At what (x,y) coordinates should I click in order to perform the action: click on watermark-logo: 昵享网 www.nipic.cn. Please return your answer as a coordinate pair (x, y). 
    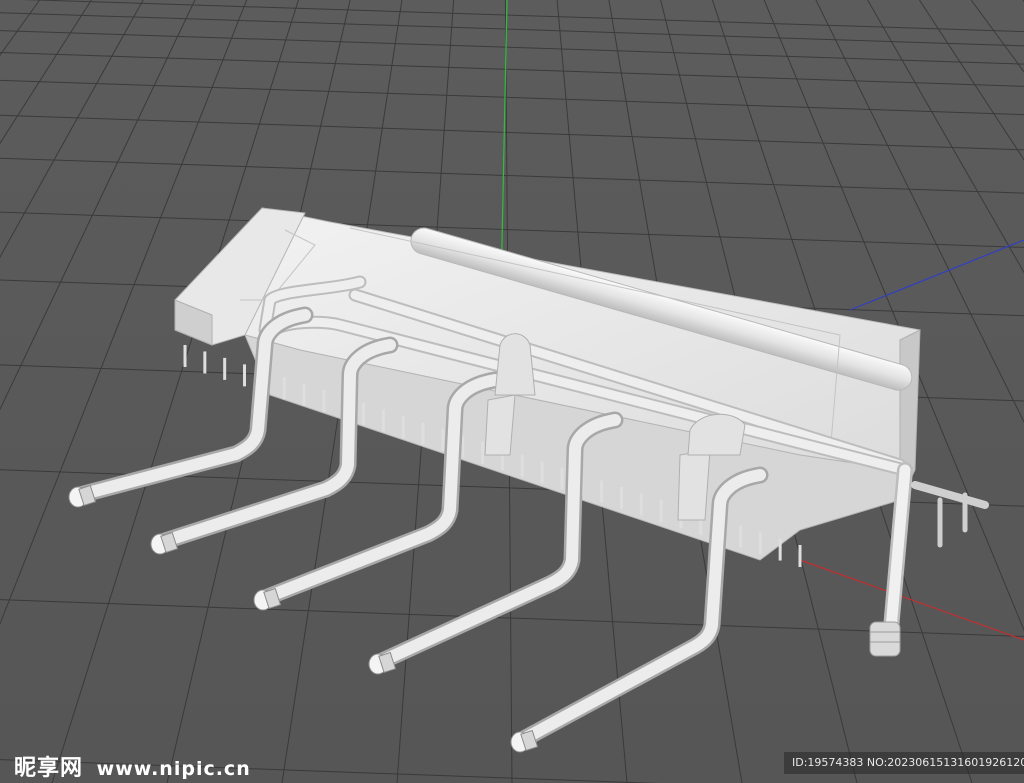
    Looking at the image, I should click on (132, 766).